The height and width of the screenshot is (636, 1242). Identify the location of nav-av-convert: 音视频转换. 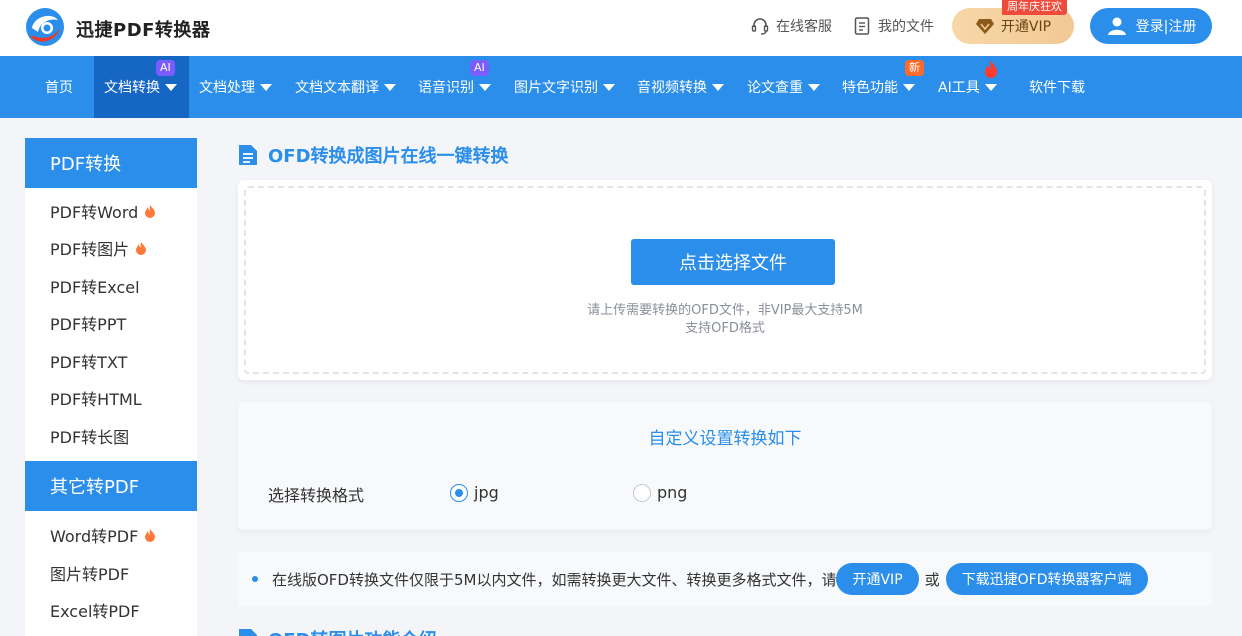
(680, 87).